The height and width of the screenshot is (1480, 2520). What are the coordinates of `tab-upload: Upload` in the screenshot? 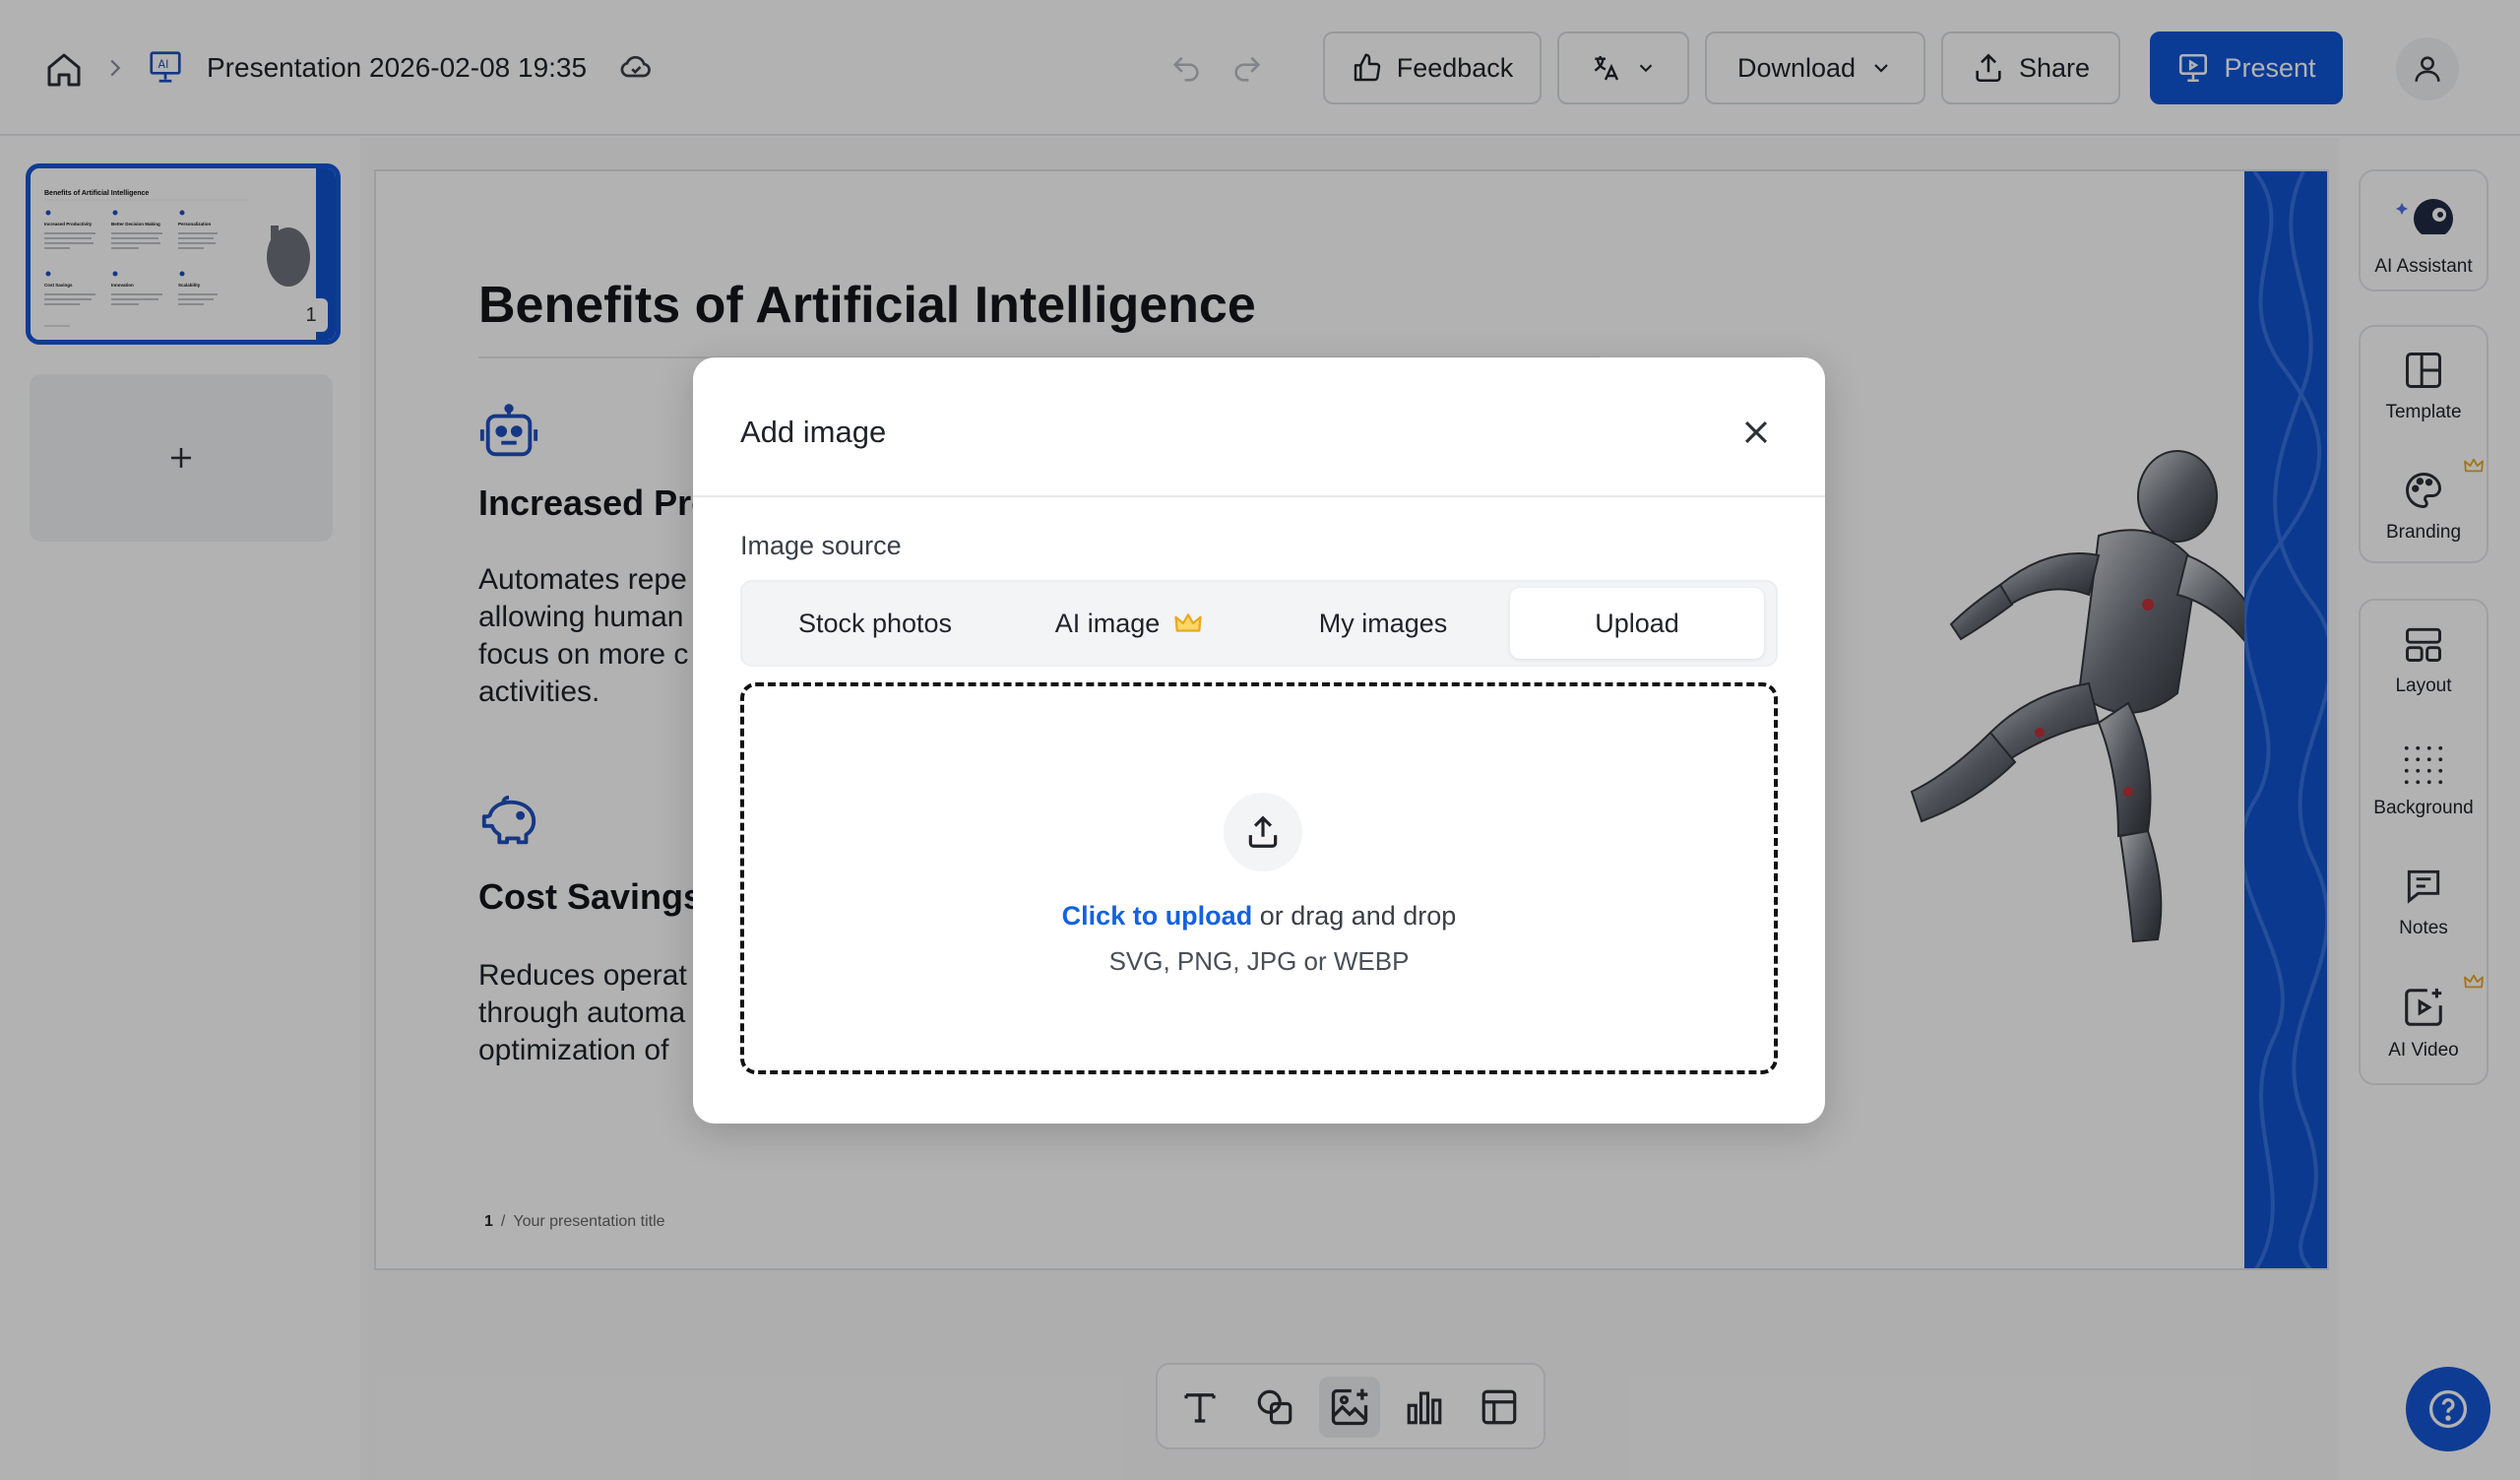 It's located at (1637, 623).